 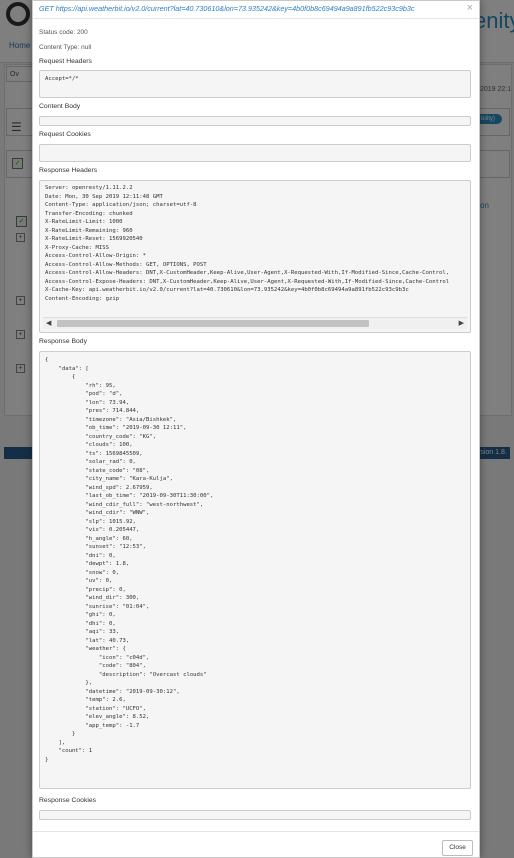 I want to click on response-cookies-box, so click(x=255, y=815).